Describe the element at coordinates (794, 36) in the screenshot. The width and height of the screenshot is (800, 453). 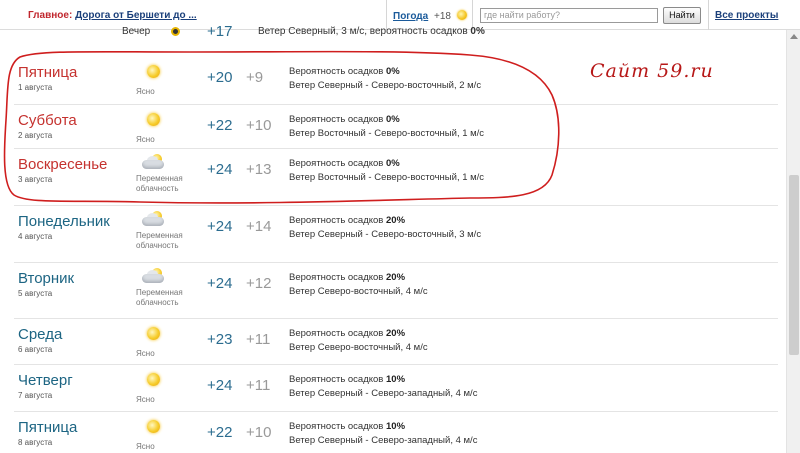
I see `scroll-up-icon` at that location.